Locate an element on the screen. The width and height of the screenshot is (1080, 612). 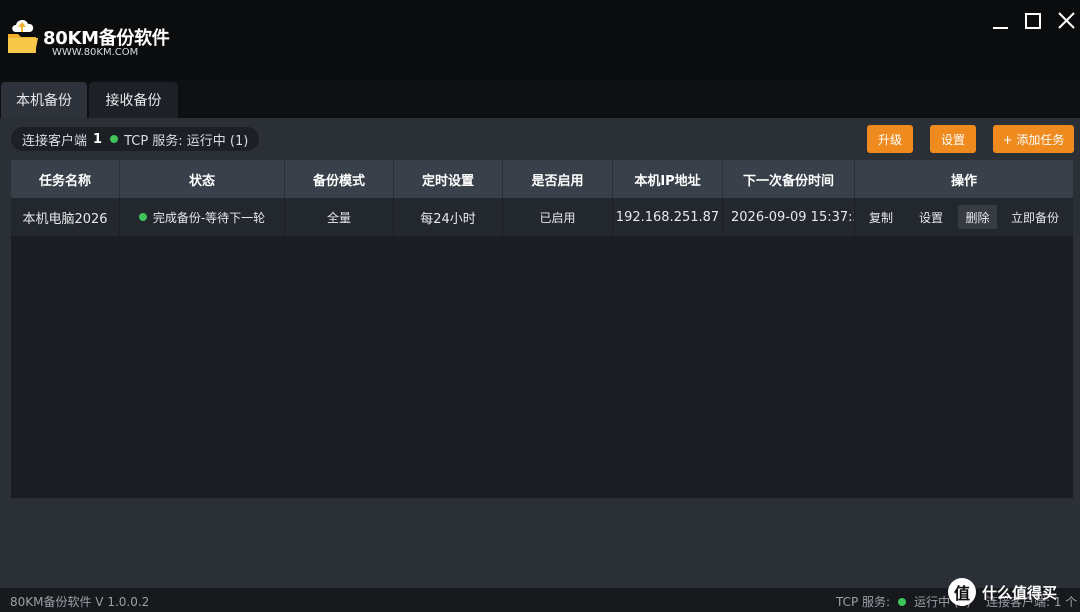
close-icon is located at coordinates (1066, 20).